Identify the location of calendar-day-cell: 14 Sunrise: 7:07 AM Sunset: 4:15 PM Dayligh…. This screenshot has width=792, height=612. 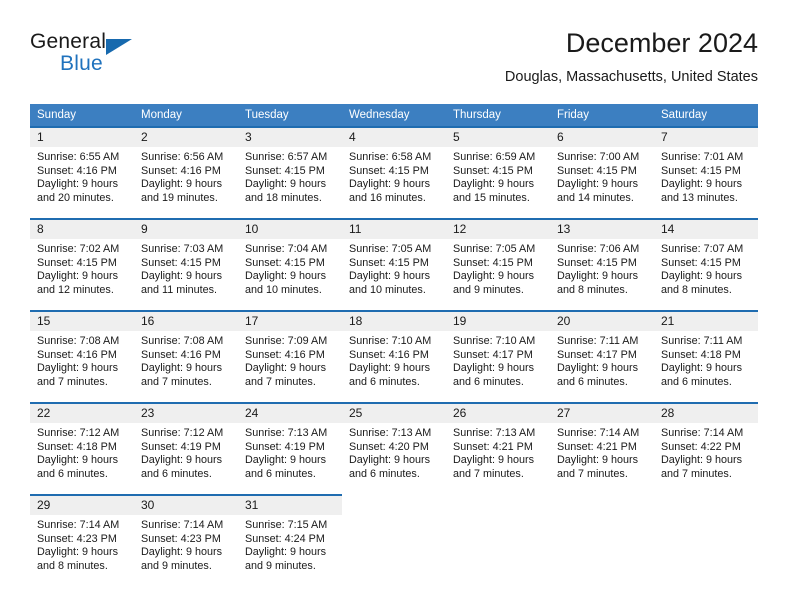
(706, 264).